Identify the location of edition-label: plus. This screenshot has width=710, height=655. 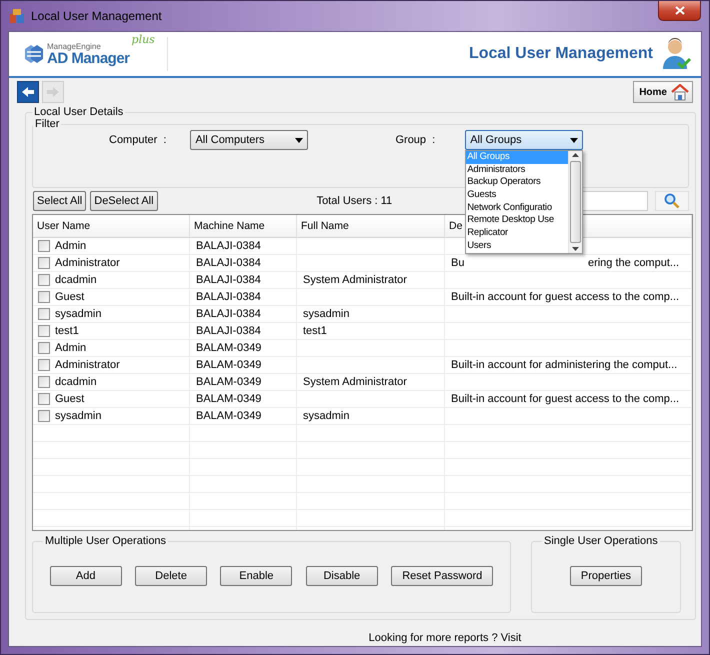
(143, 39).